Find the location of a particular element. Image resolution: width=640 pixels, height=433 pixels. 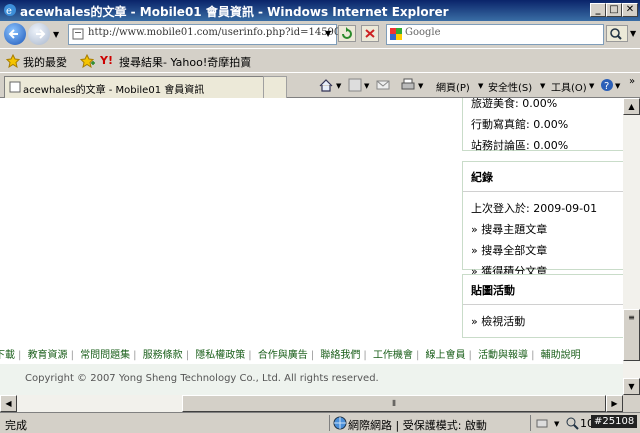

stop-button is located at coordinates (370, 33).